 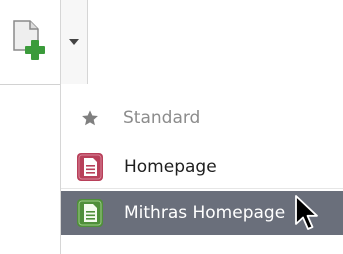 I want to click on menu-item-homepage: Homepage, so click(x=202, y=167).